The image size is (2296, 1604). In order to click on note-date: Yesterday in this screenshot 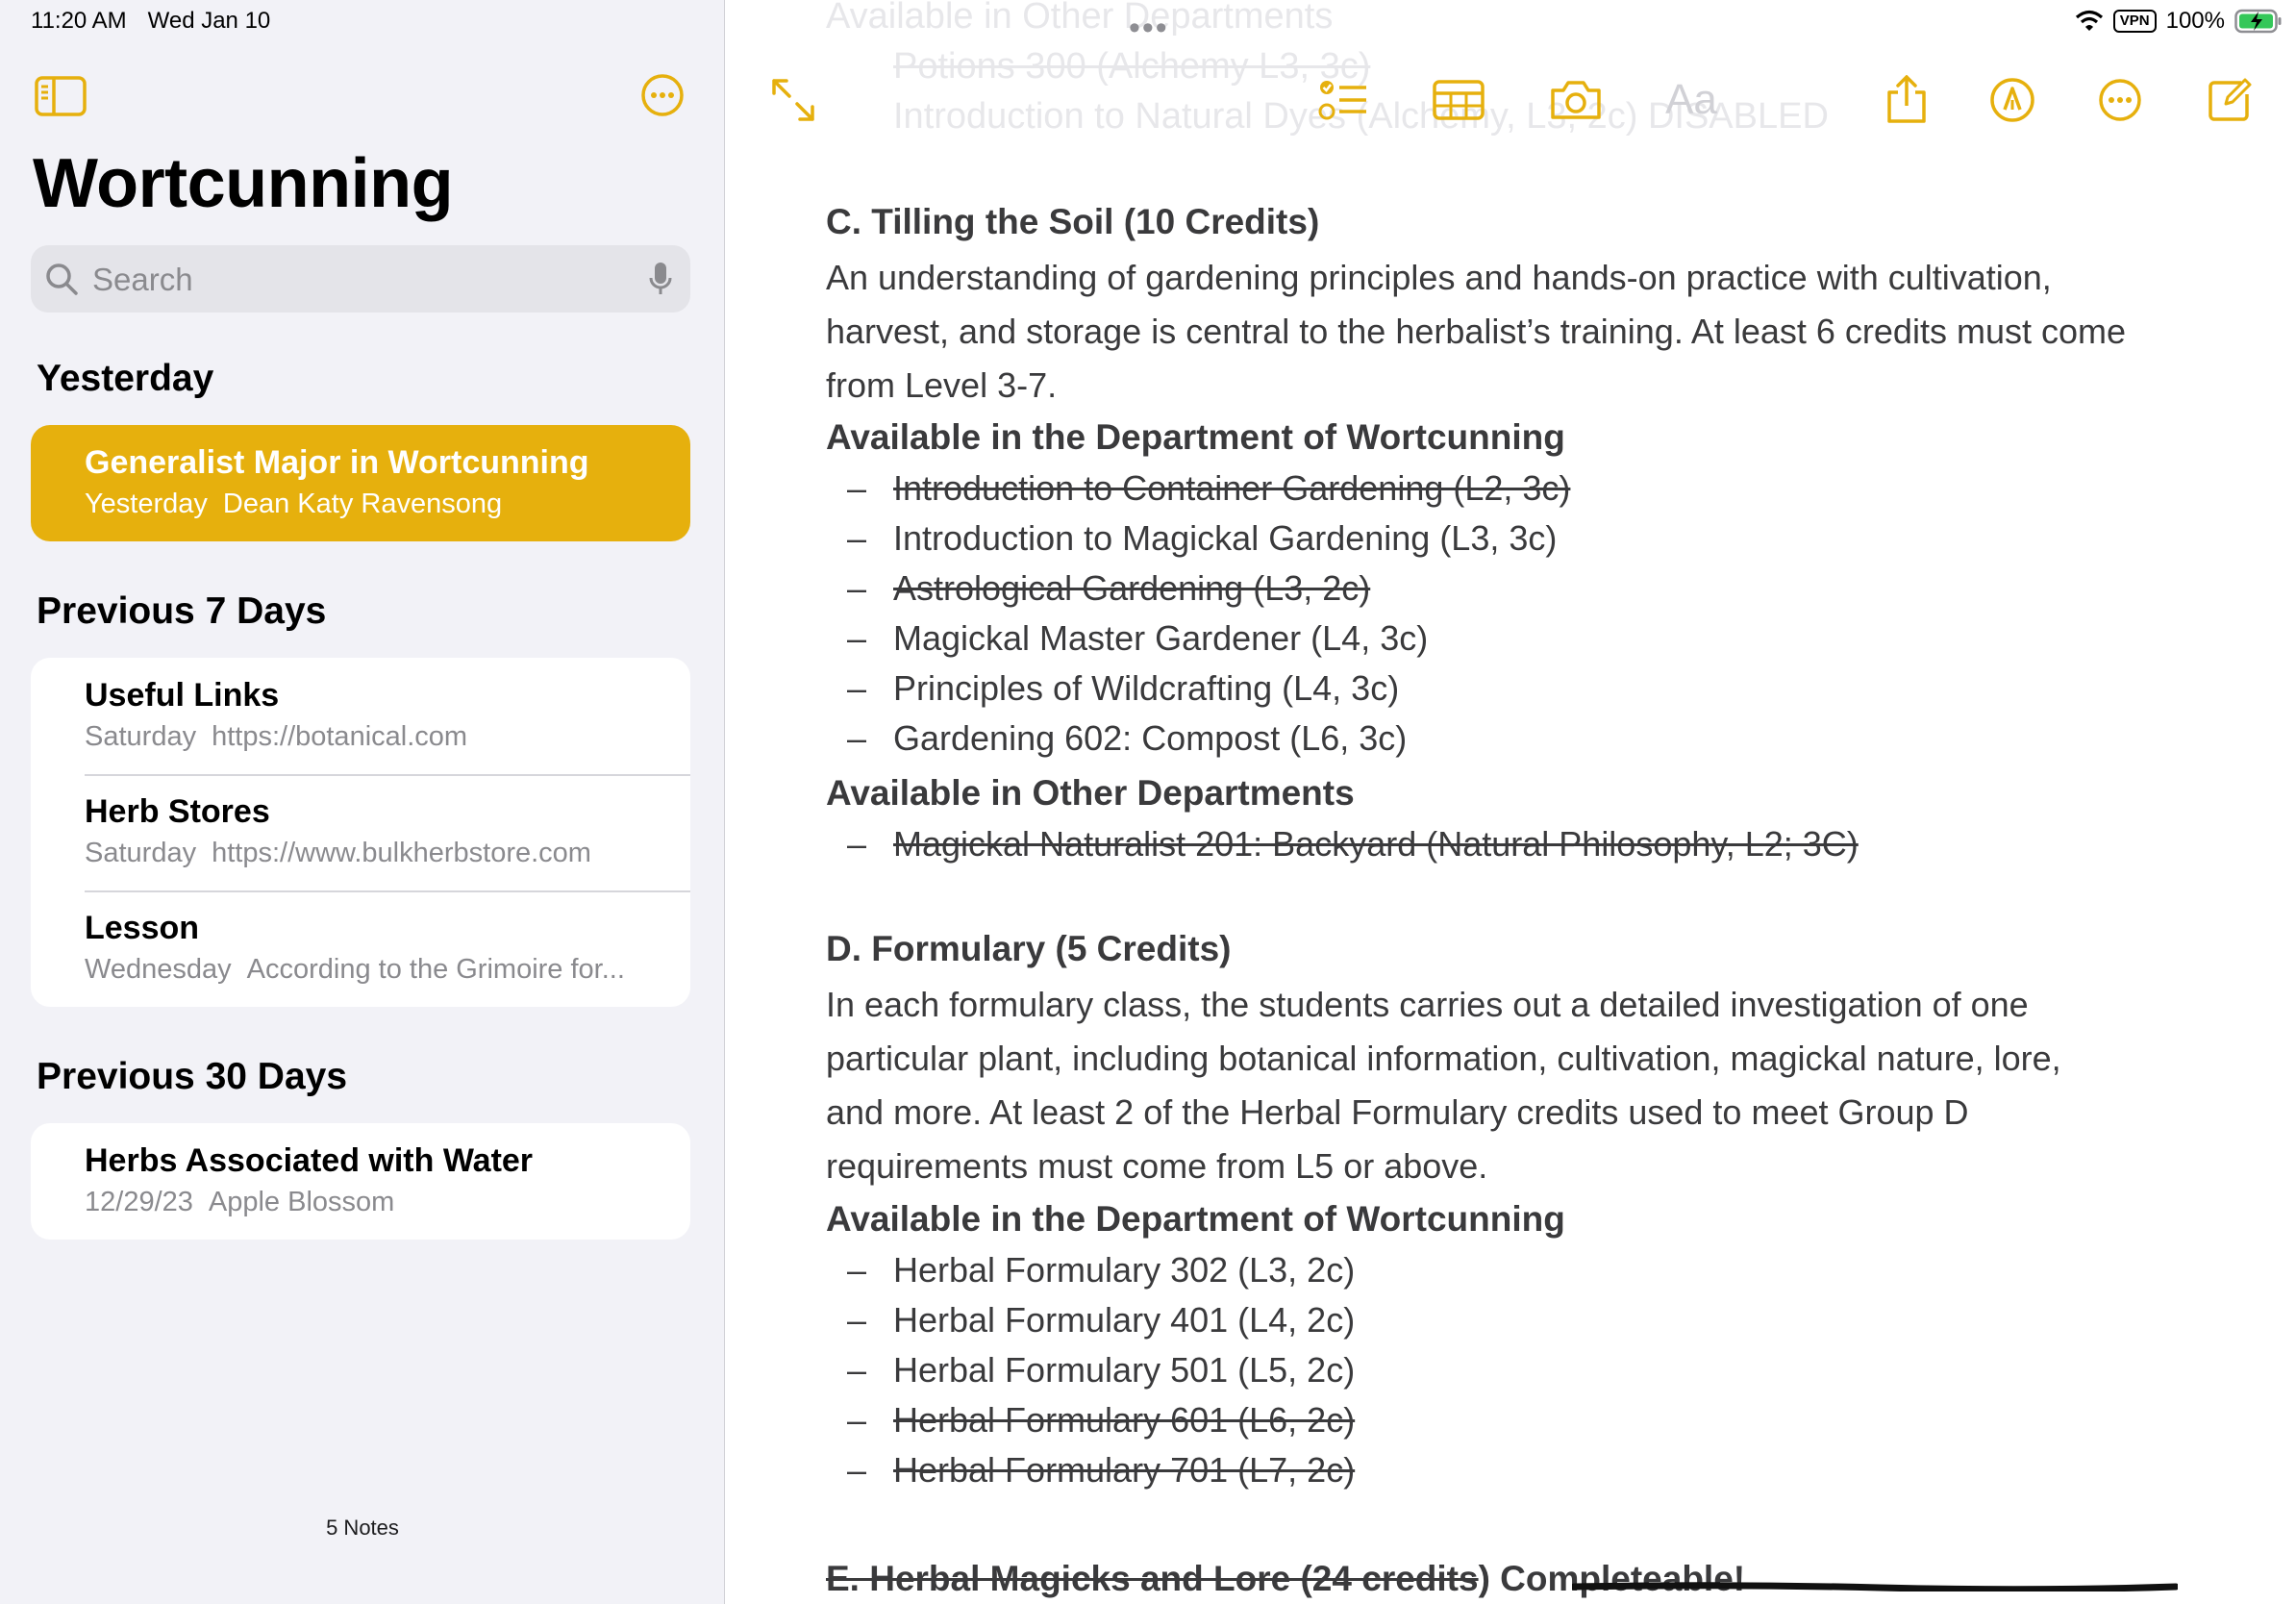, I will do `click(146, 504)`.